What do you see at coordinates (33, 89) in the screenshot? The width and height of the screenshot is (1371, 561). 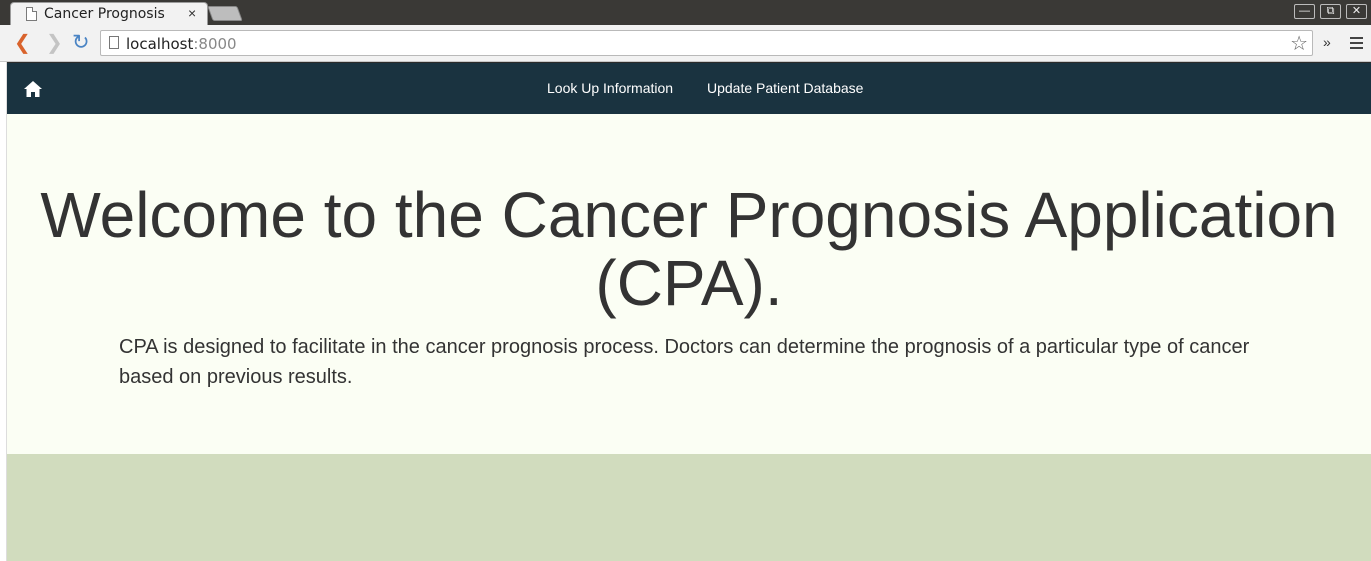 I see `home-icon` at bounding box center [33, 89].